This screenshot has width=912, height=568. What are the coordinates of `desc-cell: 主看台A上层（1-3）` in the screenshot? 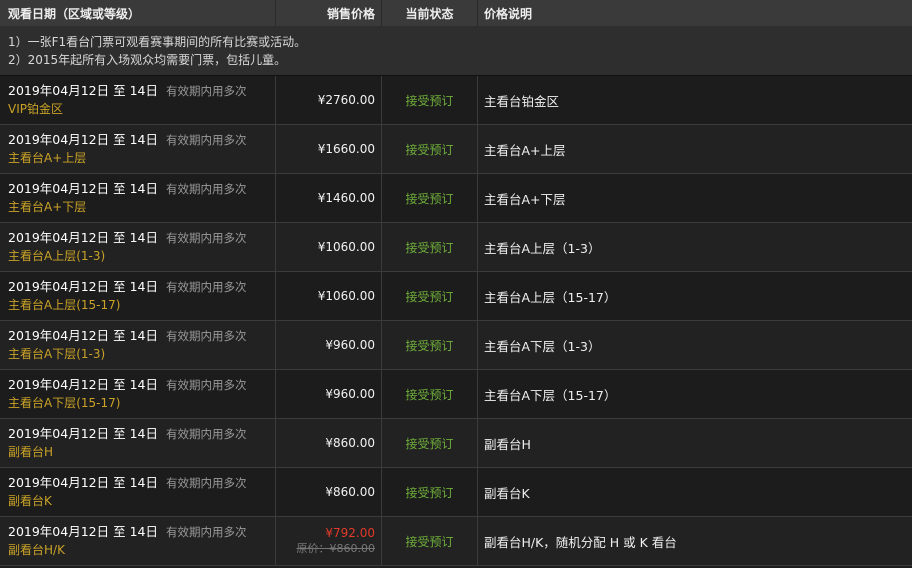 It's located at (695, 247).